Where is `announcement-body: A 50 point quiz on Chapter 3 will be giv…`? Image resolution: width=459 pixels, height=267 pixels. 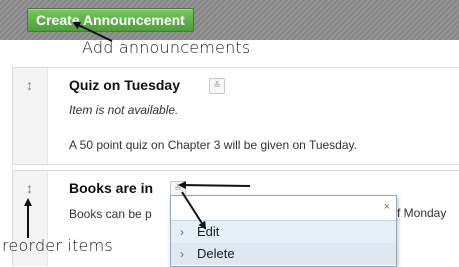 announcement-body: A 50 point quiz on Chapter 3 will be giv… is located at coordinates (213, 145).